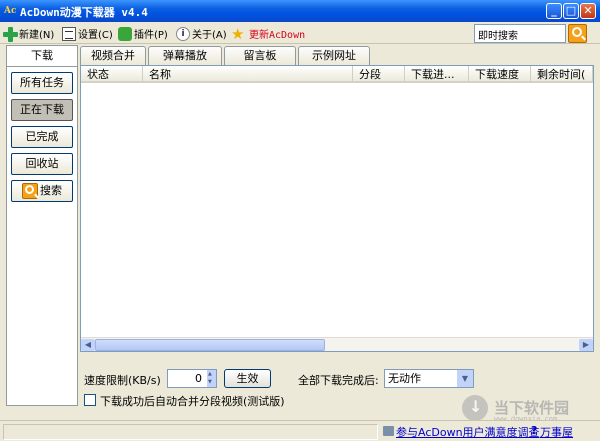  I want to click on status-bar: 参与AcDown用户满意度调查 ? 万事屋, so click(300, 430).